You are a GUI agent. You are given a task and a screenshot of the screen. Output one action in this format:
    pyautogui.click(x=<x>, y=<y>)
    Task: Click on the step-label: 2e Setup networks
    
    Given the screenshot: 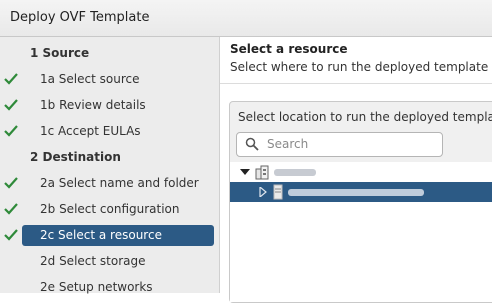 What is the action you would take?
    pyautogui.click(x=96, y=287)
    